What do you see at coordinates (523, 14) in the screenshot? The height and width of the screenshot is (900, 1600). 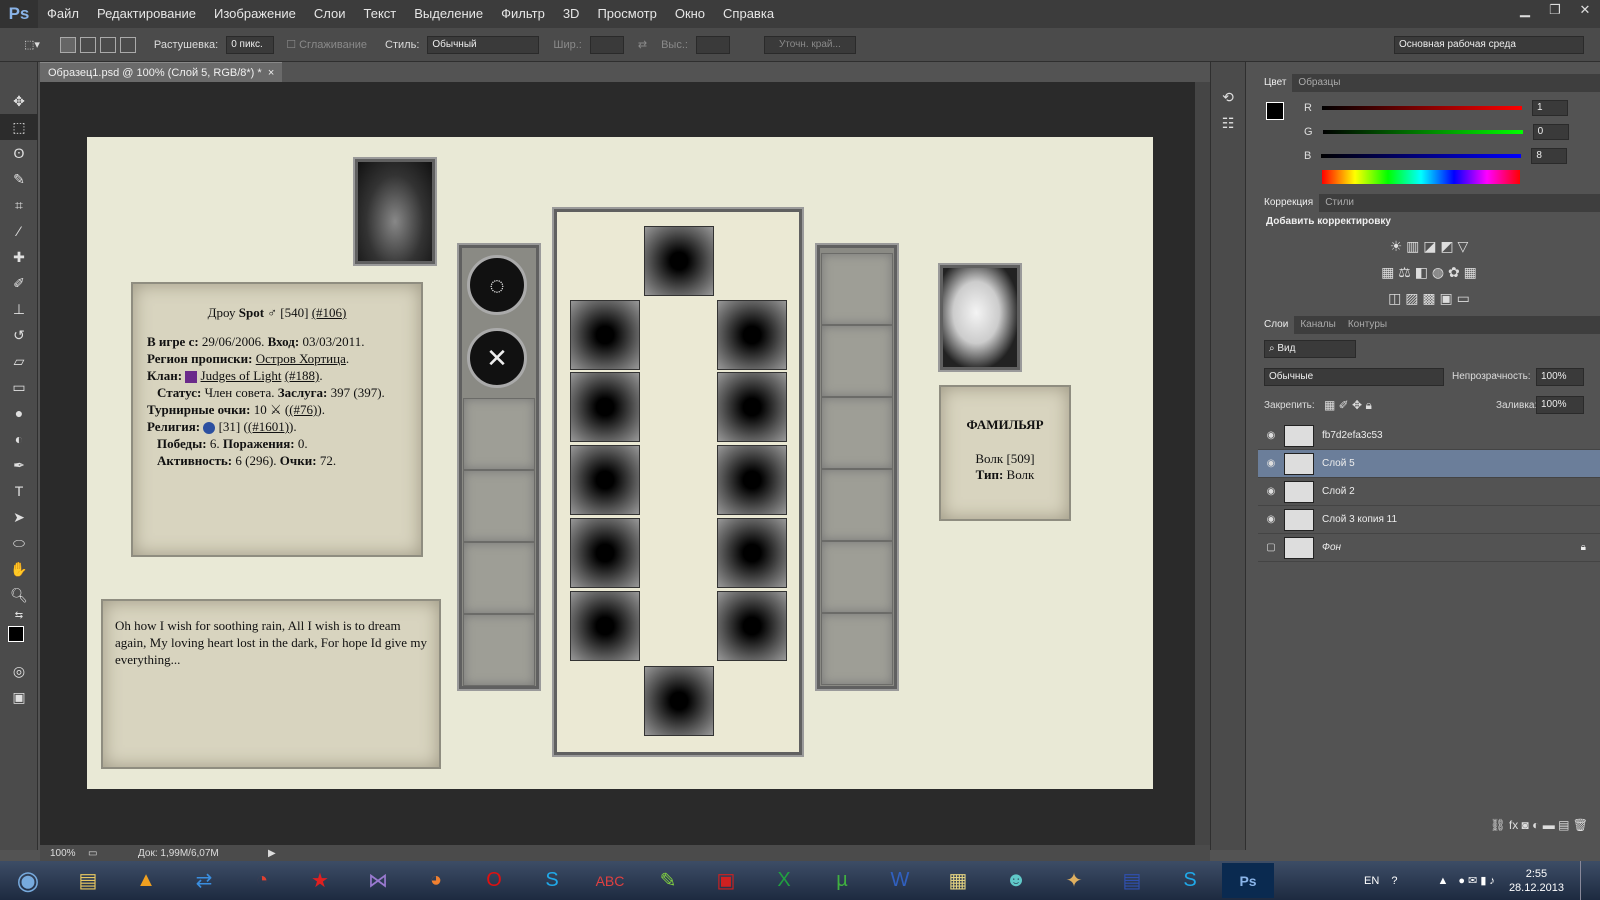 I see `menu-filter: Фильтр` at bounding box center [523, 14].